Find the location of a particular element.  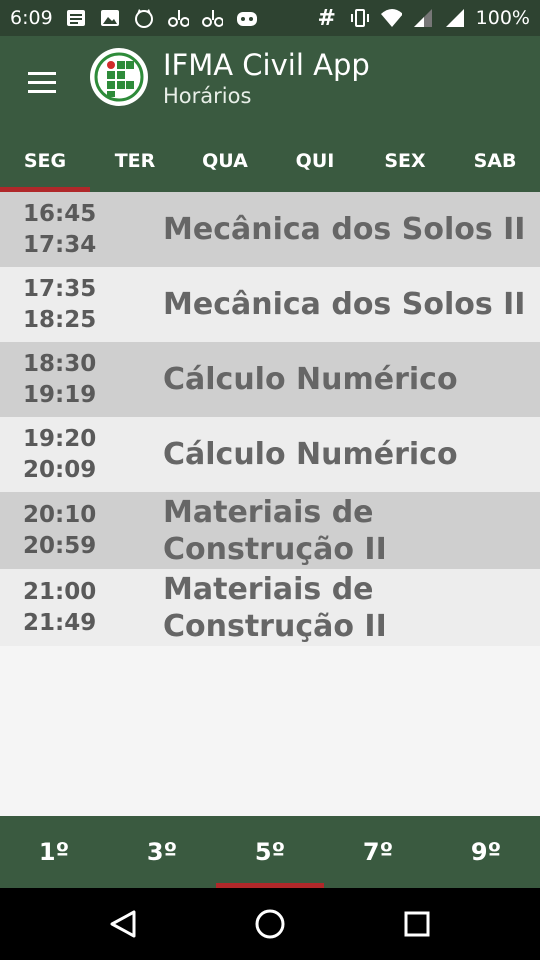

end-time: 18:25 is located at coordinates (60, 319).